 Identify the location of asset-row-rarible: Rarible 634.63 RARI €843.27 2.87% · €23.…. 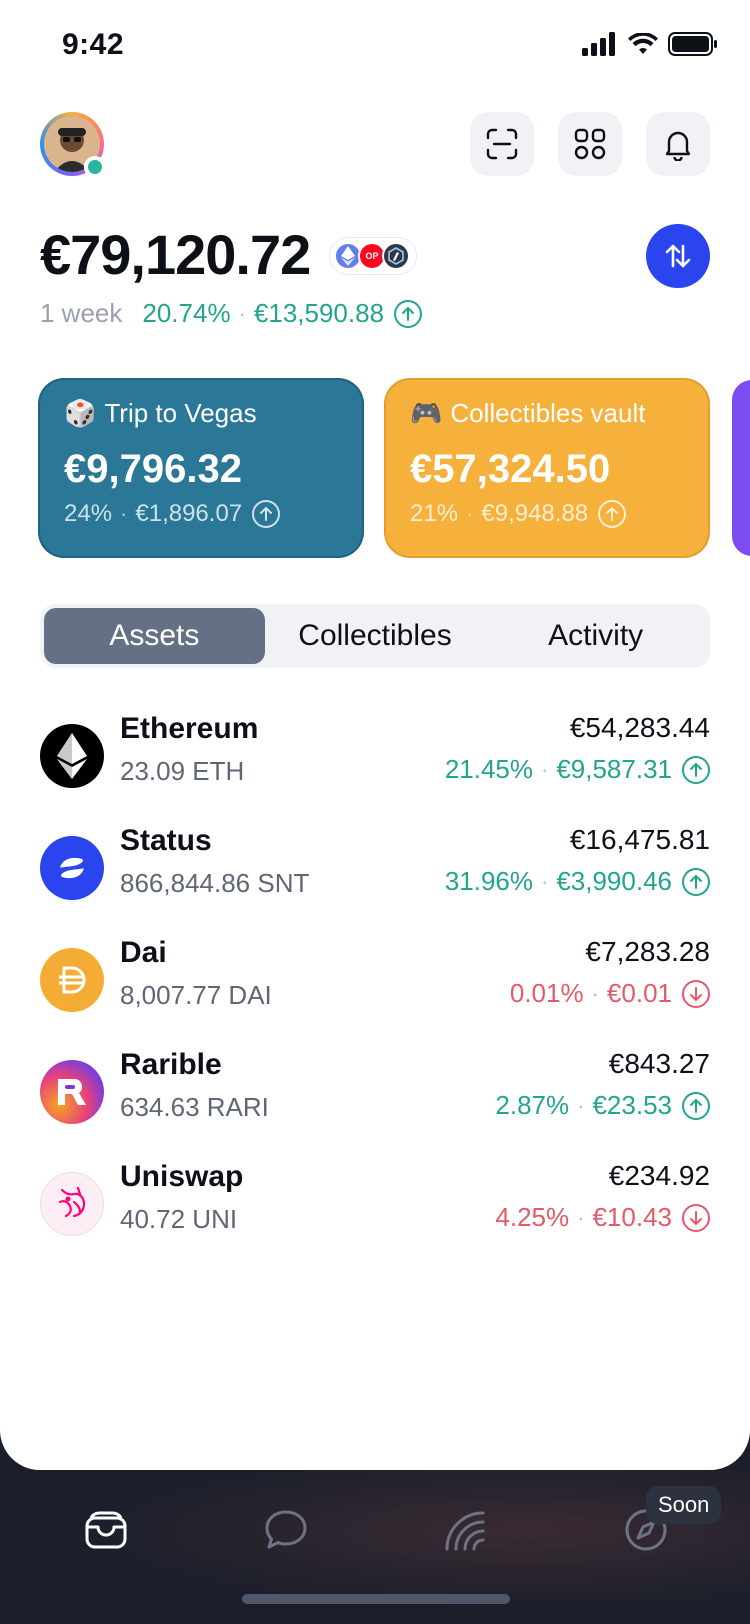
(375, 1098).